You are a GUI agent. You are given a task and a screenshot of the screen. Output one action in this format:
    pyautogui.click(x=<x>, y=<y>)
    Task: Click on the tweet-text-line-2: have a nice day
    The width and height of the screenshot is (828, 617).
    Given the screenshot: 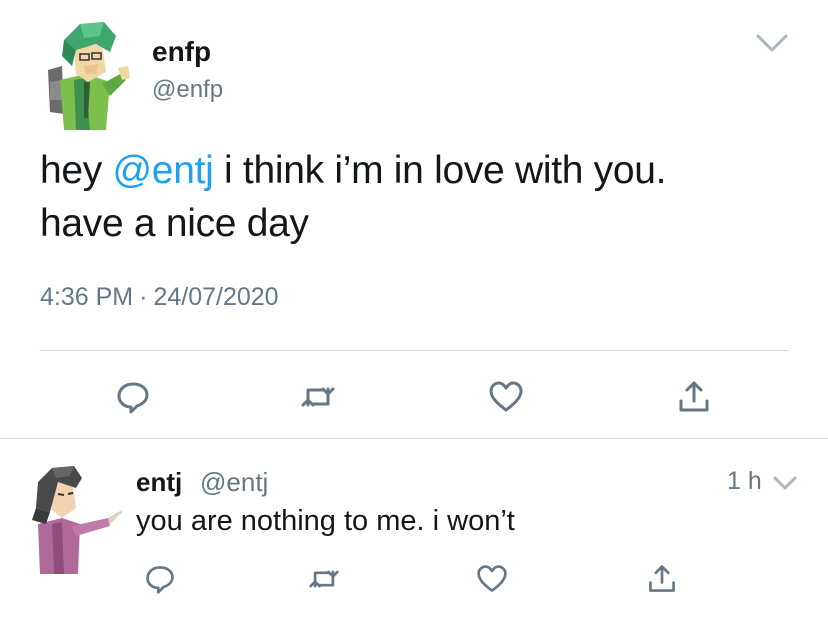 What is the action you would take?
    pyautogui.click(x=174, y=223)
    